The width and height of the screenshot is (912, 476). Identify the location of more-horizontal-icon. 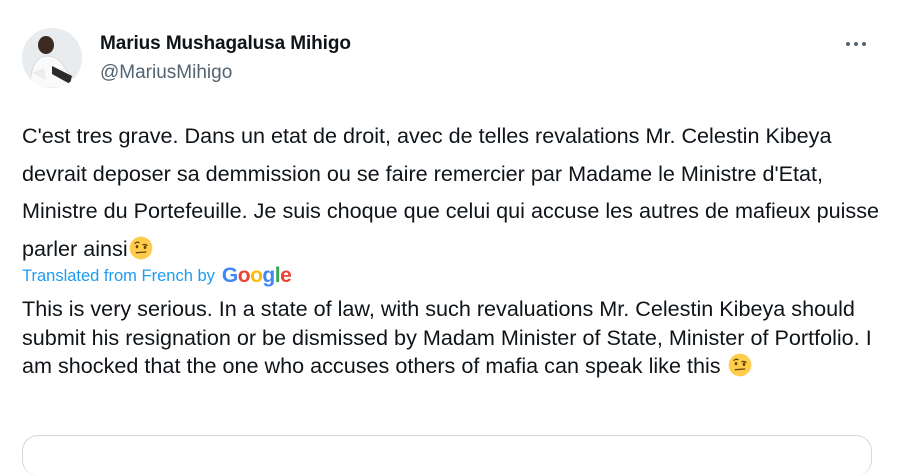
(856, 44).